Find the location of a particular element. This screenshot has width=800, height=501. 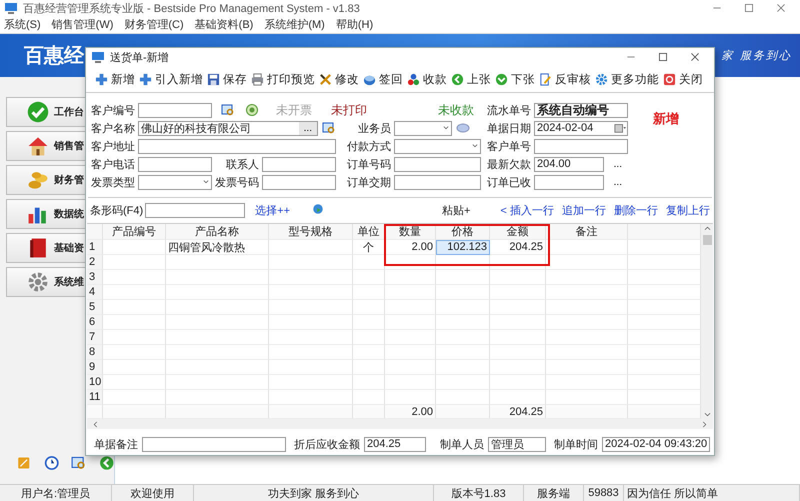

paste-label: 粘贴+ is located at coordinates (456, 210).